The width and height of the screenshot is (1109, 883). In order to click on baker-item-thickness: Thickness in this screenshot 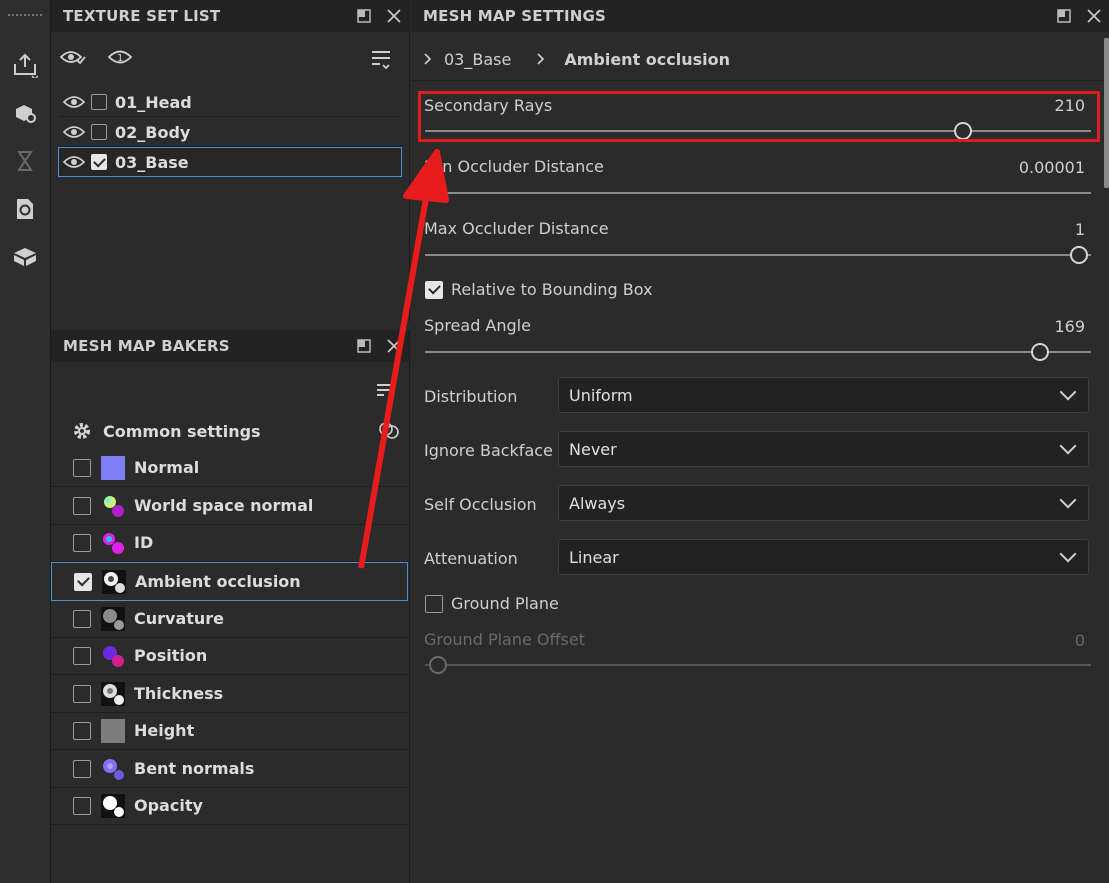, I will do `click(229, 694)`.